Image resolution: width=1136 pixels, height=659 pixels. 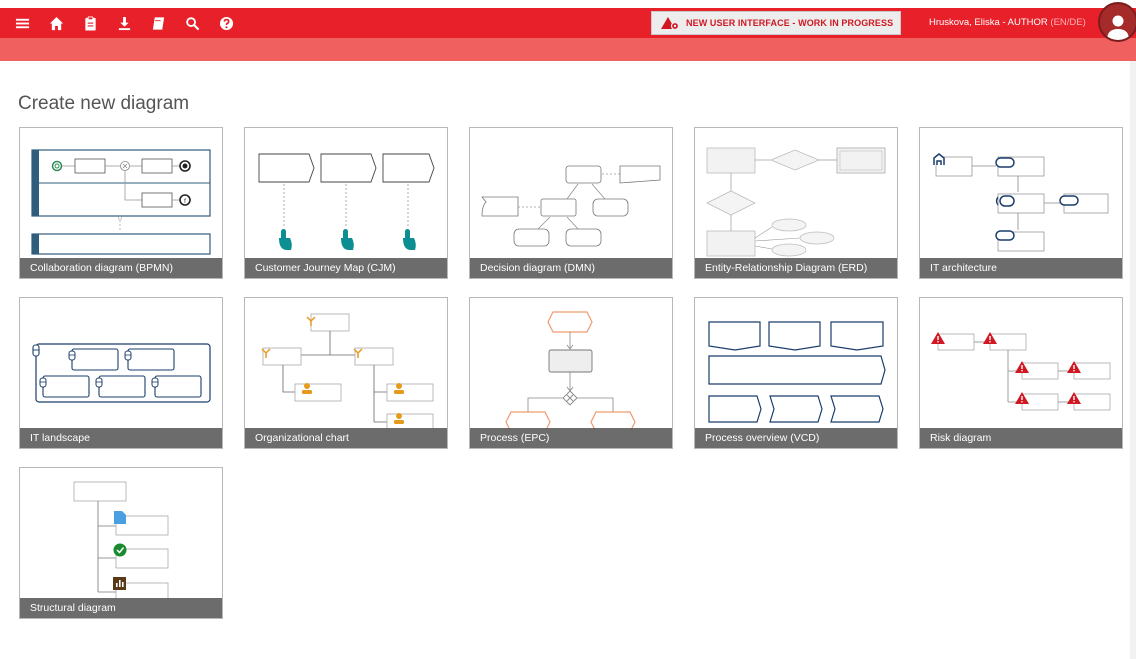 I want to click on wip-banner: NEW USER INTERFACE - WORK IN PROGRESS, so click(x=776, y=23).